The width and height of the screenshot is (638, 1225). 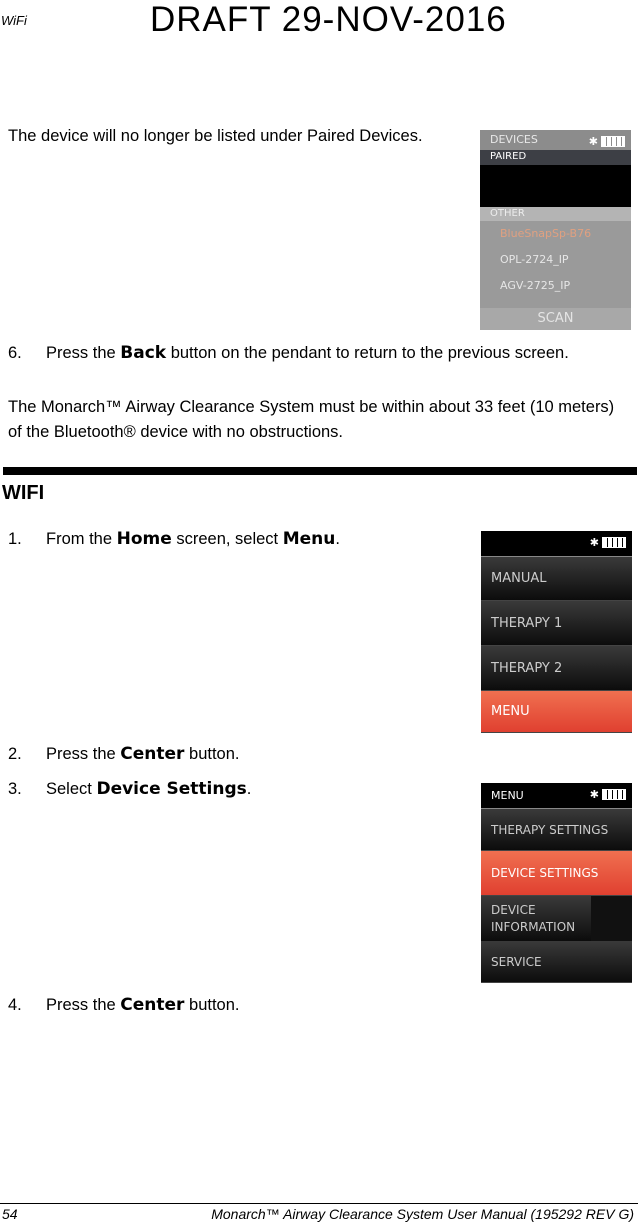 What do you see at coordinates (81, 539) in the screenshot?
I see `step-text: From the` at bounding box center [81, 539].